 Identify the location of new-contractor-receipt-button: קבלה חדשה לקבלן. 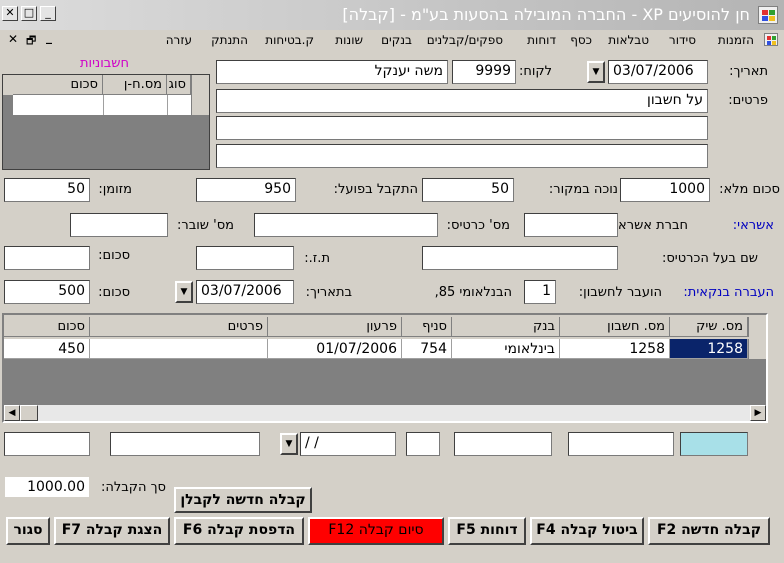
(243, 500).